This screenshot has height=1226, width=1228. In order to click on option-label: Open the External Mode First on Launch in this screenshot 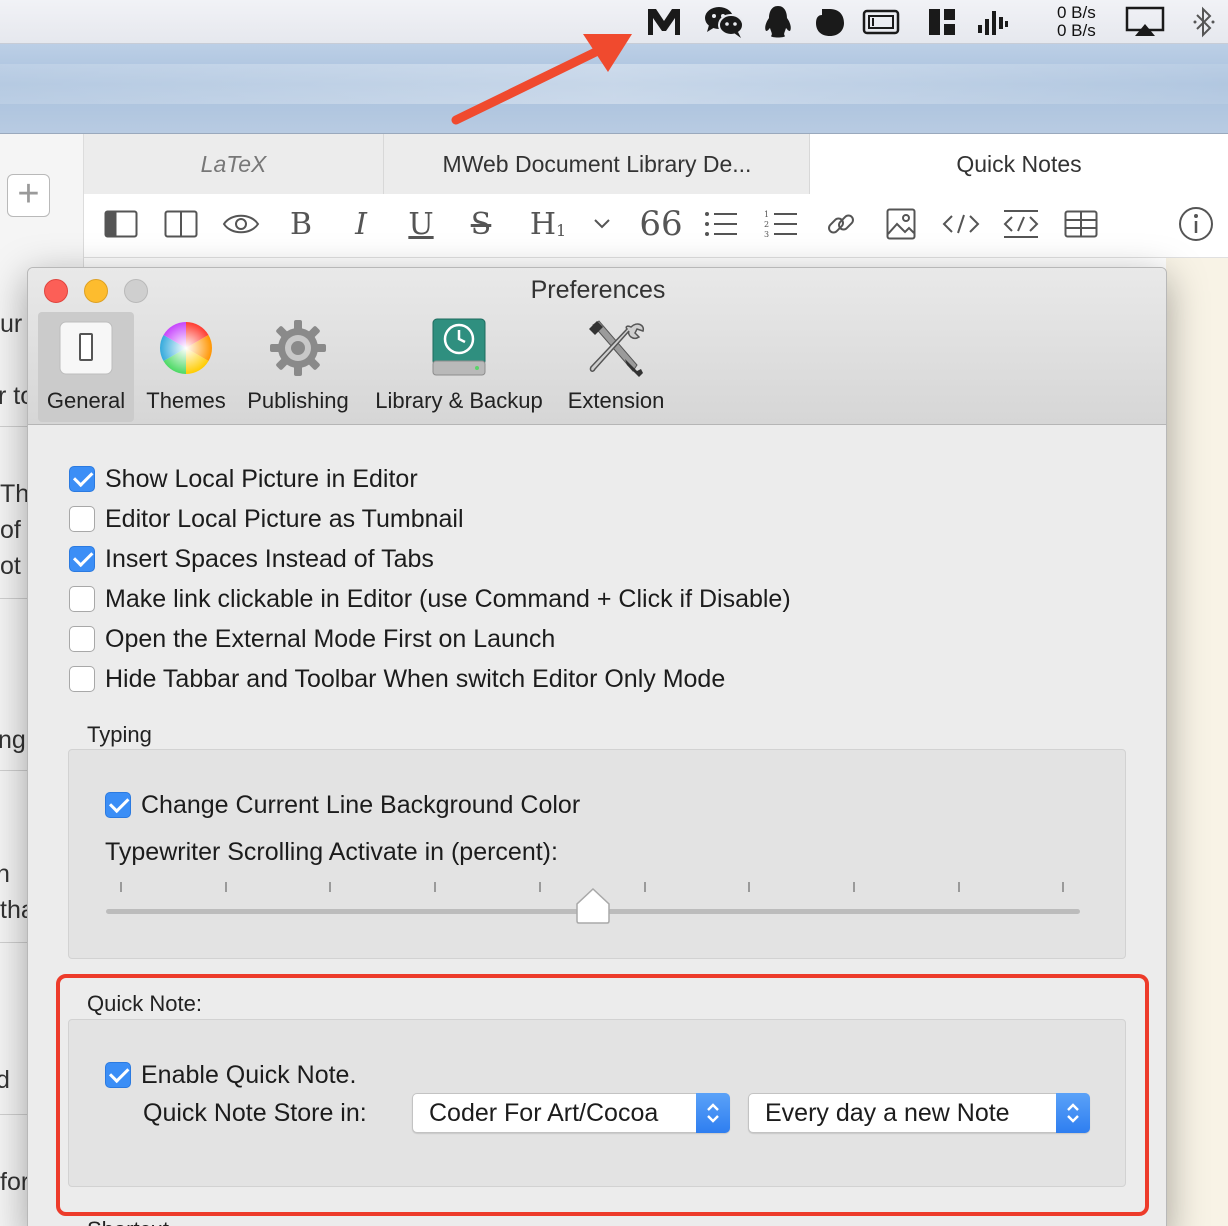, I will do `click(330, 638)`.